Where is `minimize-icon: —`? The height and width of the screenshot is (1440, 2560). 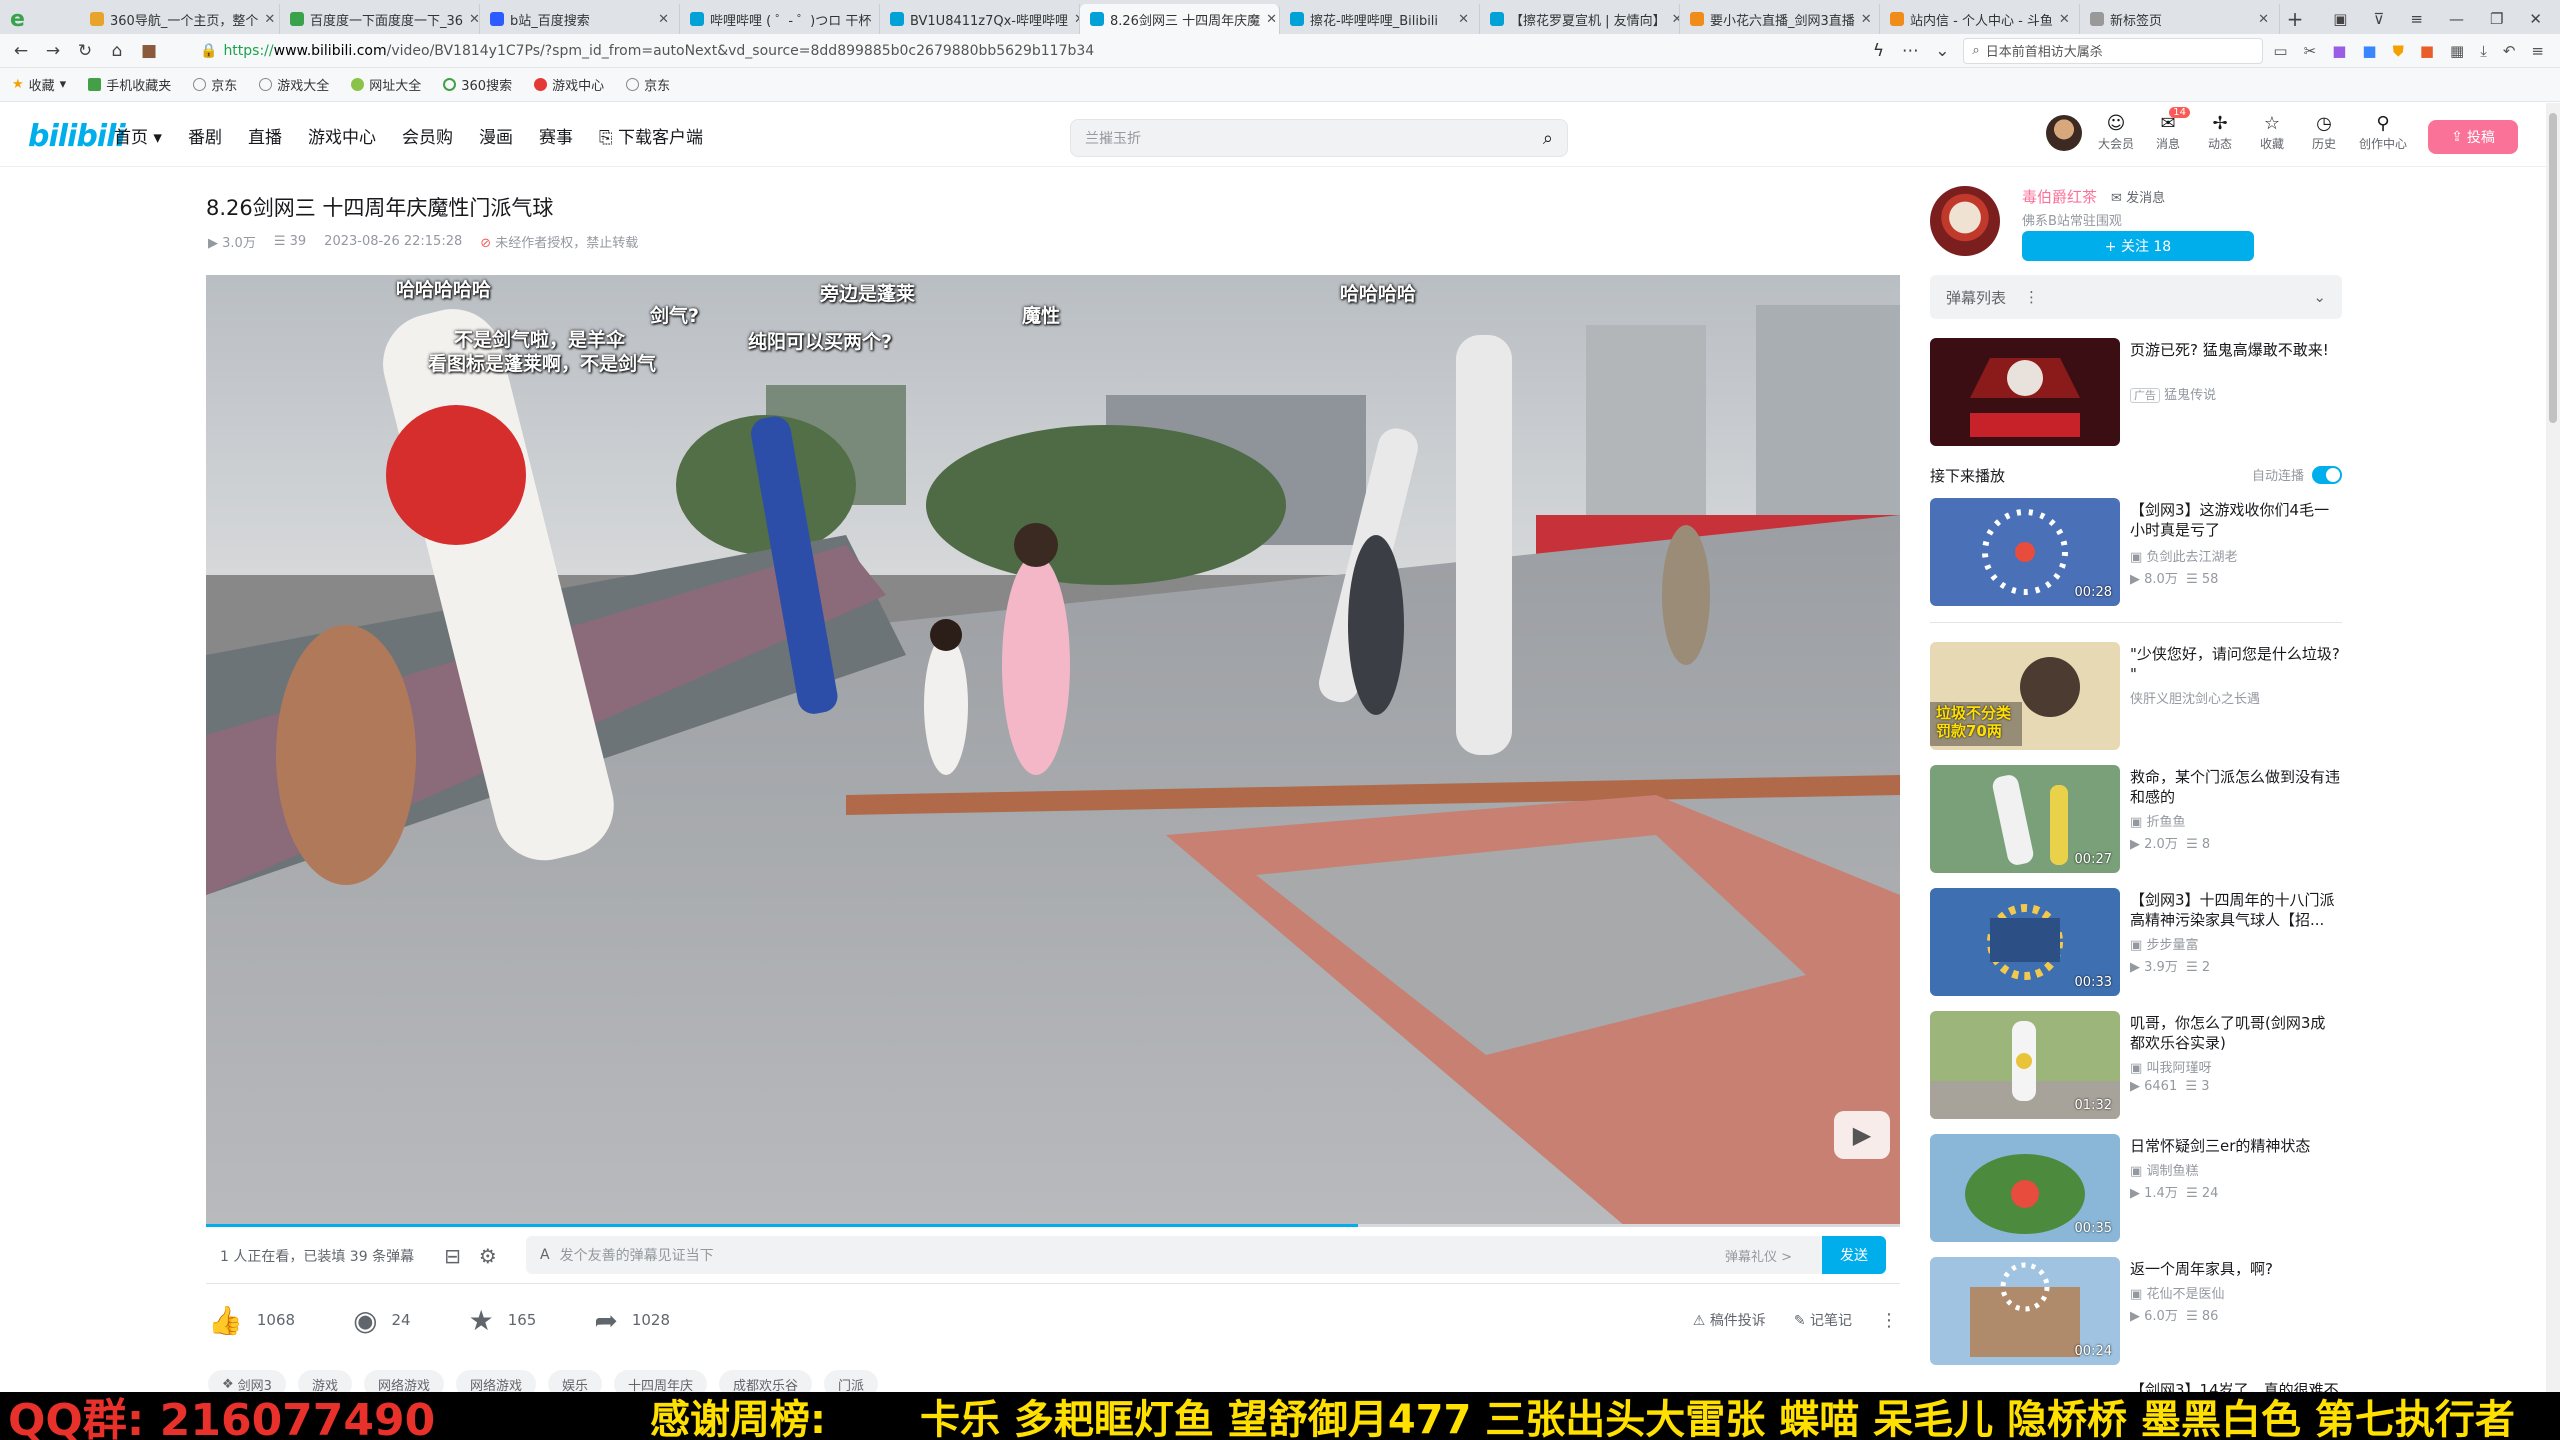 minimize-icon: — is located at coordinates (2456, 19).